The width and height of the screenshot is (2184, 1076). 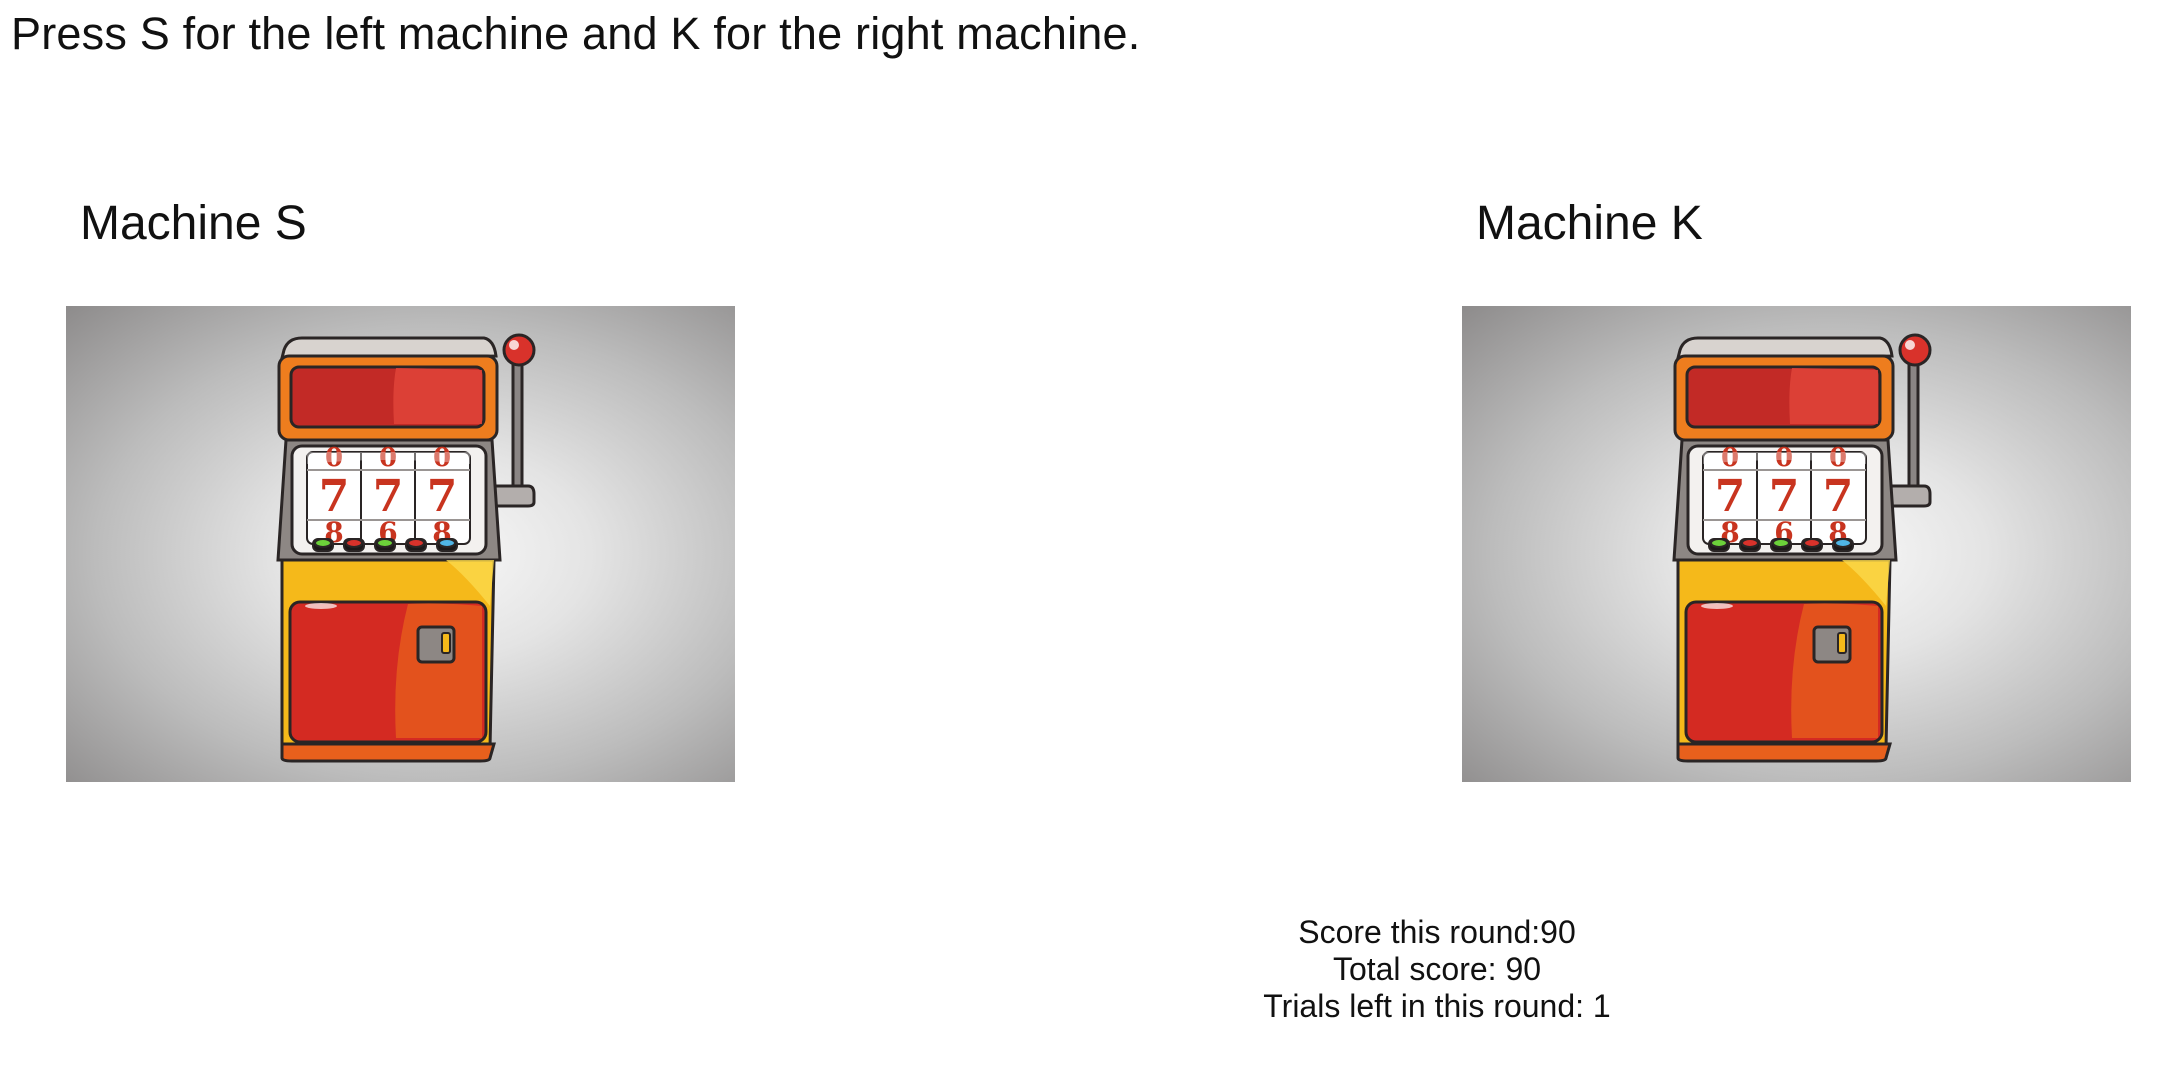 I want to click on machine-k-title: Machine K, so click(x=1589, y=223).